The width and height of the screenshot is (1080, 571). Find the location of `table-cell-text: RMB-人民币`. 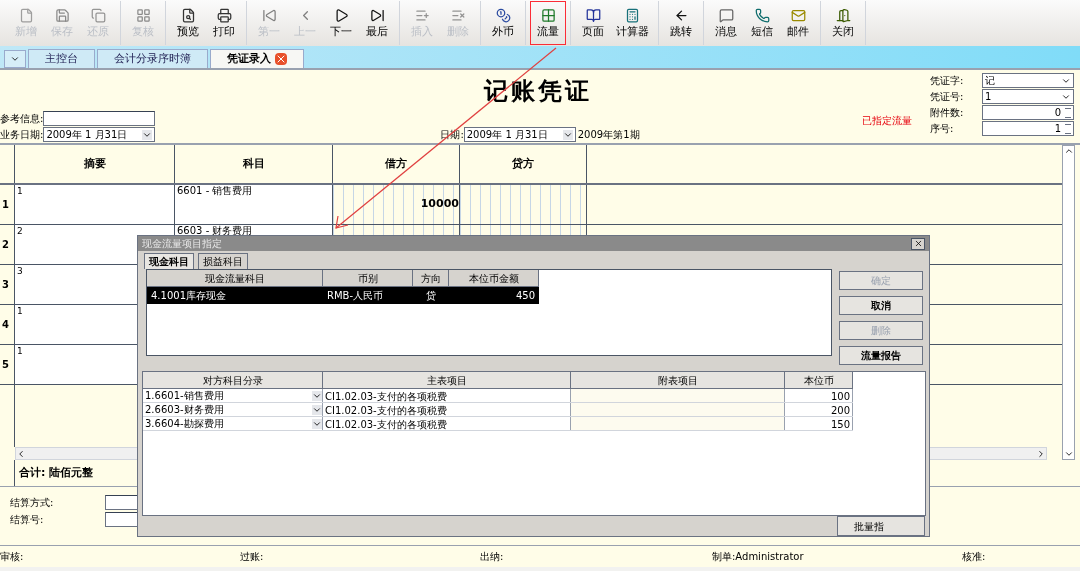

table-cell-text: RMB-人民币 is located at coordinates (355, 296).